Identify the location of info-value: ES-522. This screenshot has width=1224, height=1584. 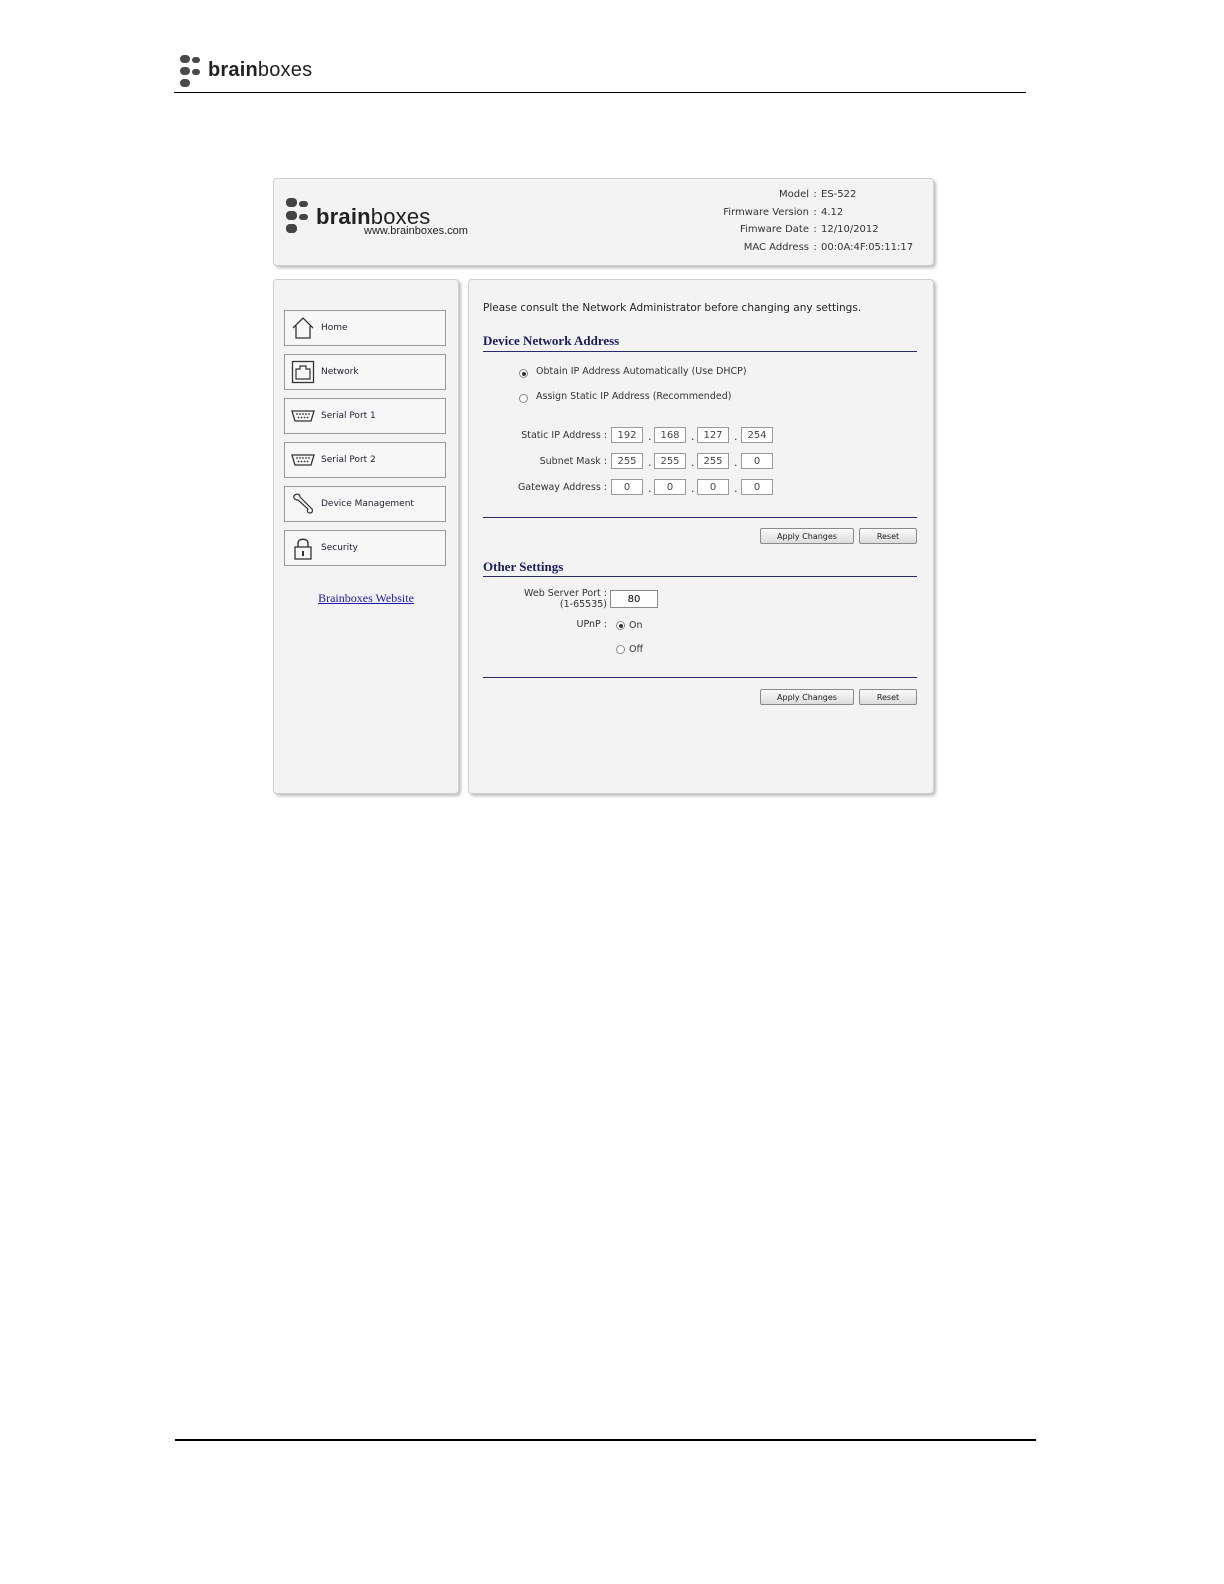
(839, 194).